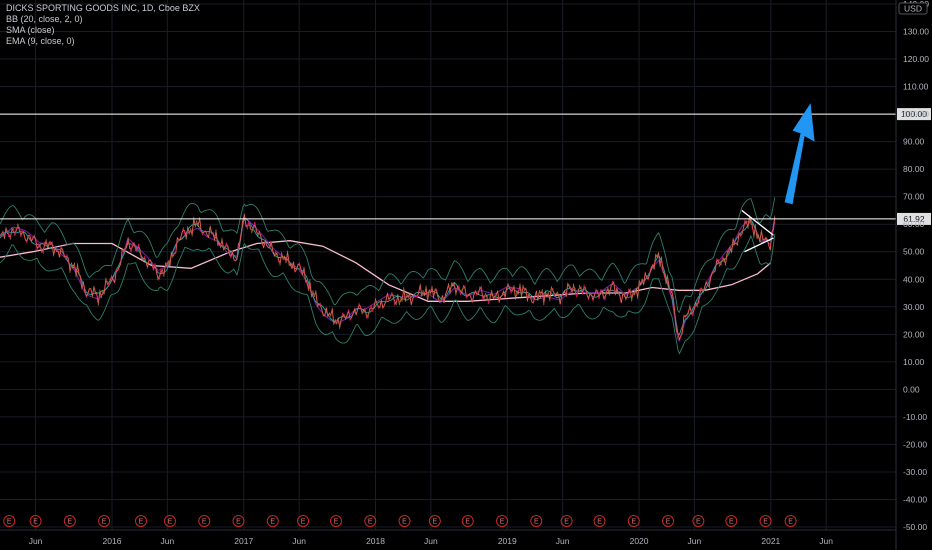  Describe the element at coordinates (914, 307) in the screenshot. I see `price-tick-label: 30.00` at that location.